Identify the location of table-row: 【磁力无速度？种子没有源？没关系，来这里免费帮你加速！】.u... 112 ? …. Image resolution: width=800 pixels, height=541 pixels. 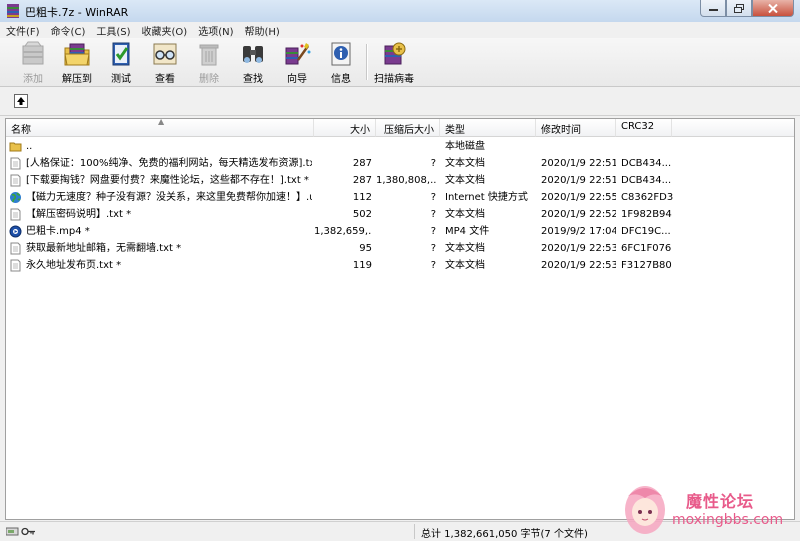
(401, 197).